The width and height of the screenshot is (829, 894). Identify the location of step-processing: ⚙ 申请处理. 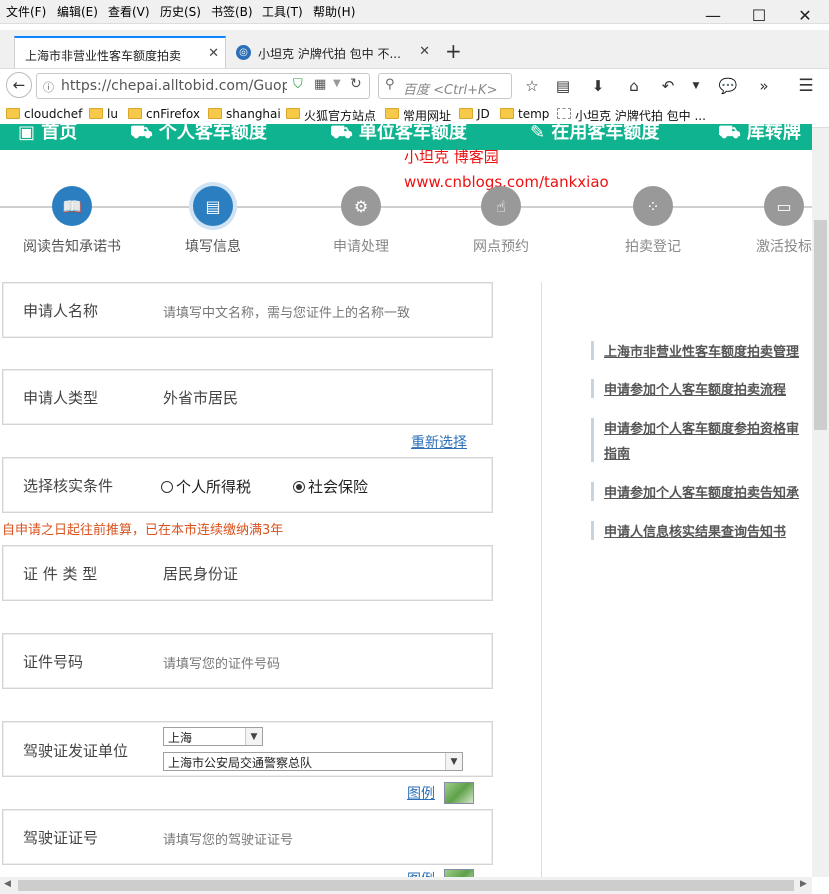
(361, 221).